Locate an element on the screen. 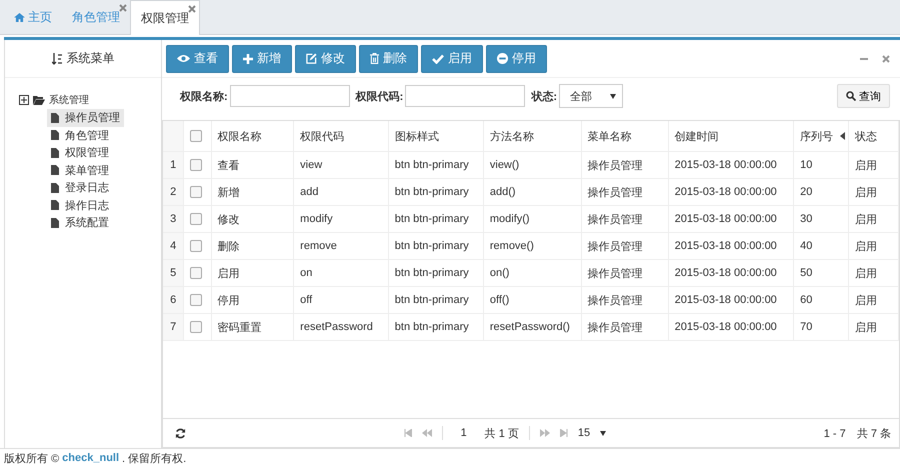  column-header: 状态 is located at coordinates (873, 136).